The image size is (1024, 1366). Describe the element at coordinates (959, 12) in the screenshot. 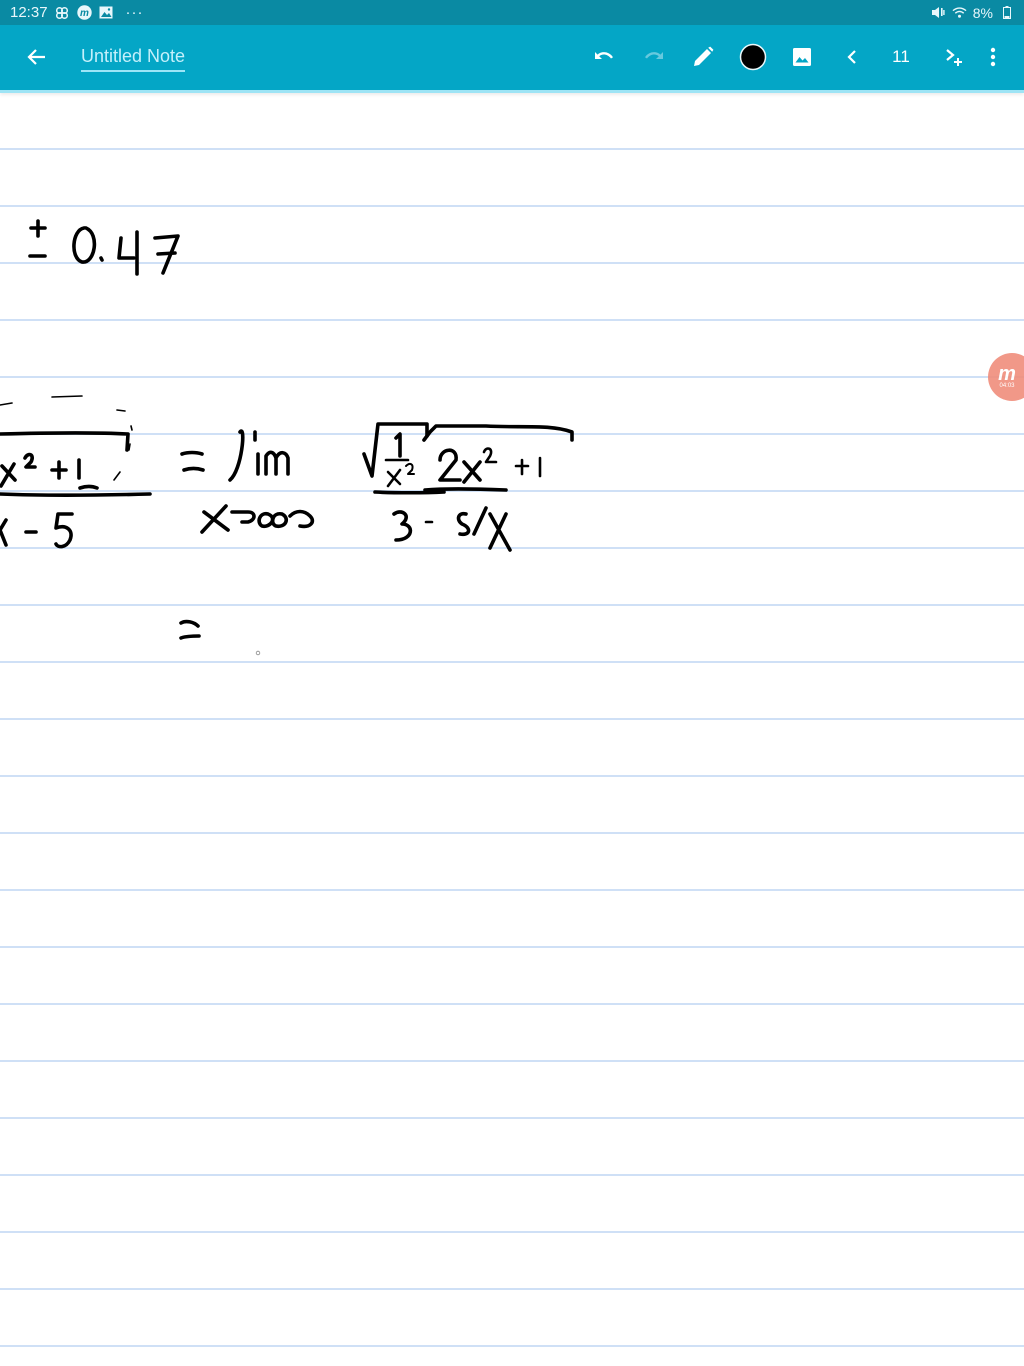

I see `wifi-icon` at that location.